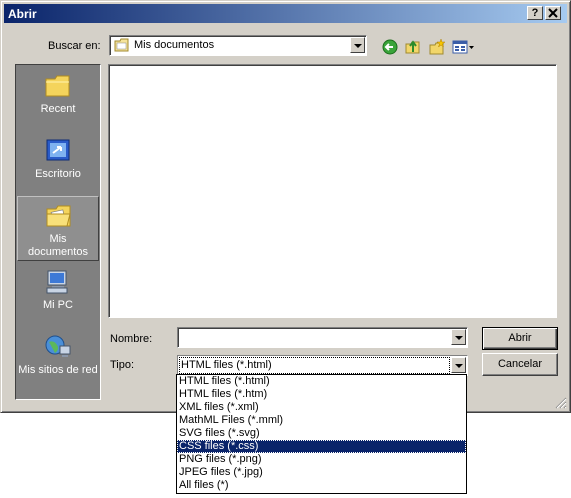 Image resolution: width=571 pixels, height=498 pixels. Describe the element at coordinates (58, 109) in the screenshot. I see `place-label: Recent` at that location.